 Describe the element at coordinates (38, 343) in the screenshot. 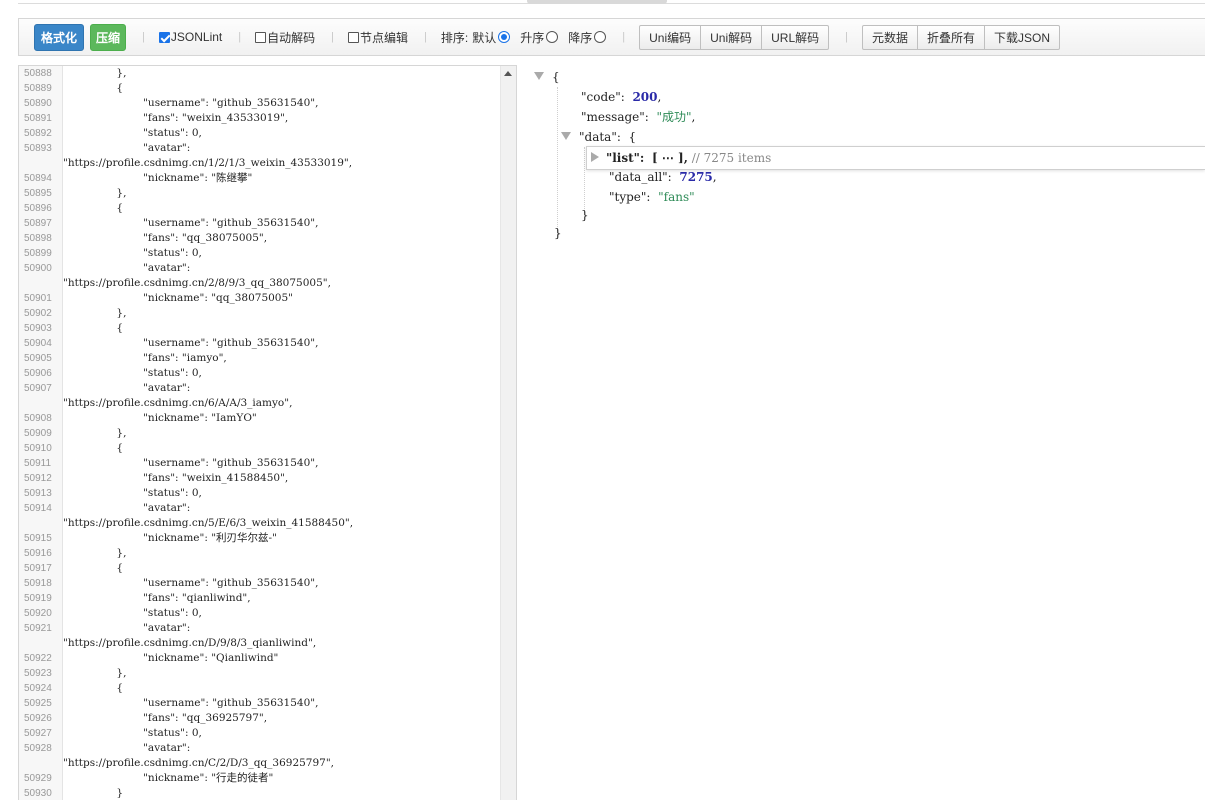

I see `line-number: 50904` at that location.